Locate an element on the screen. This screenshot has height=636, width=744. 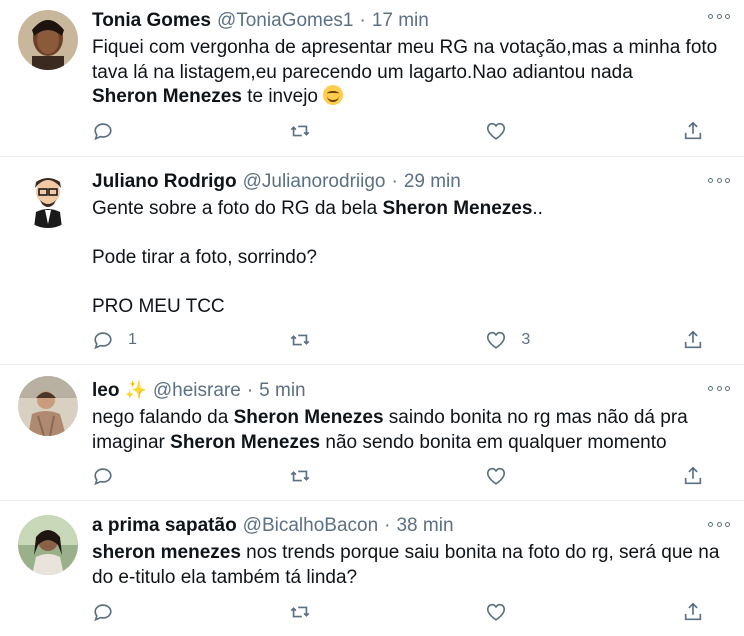
tweet-text-line: saindo bonita no rg mas não dá pra is located at coordinates (535, 417).